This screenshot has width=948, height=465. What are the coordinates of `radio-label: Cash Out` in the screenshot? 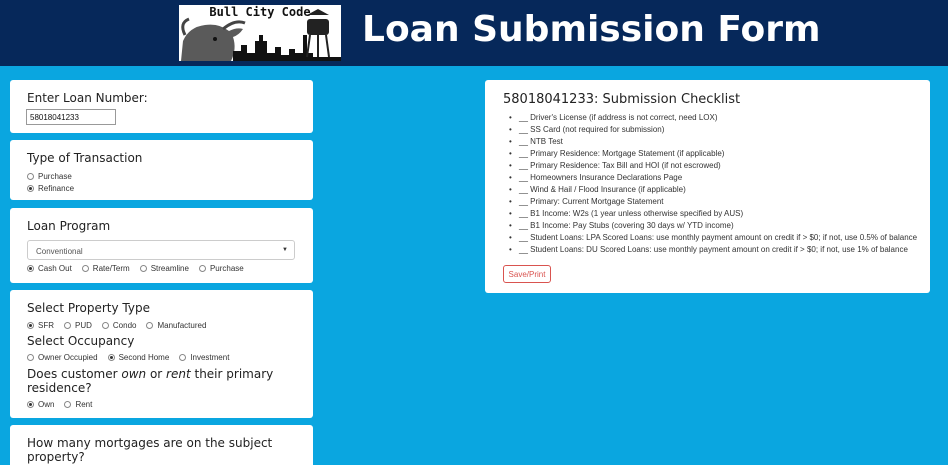 It's located at (55, 268).